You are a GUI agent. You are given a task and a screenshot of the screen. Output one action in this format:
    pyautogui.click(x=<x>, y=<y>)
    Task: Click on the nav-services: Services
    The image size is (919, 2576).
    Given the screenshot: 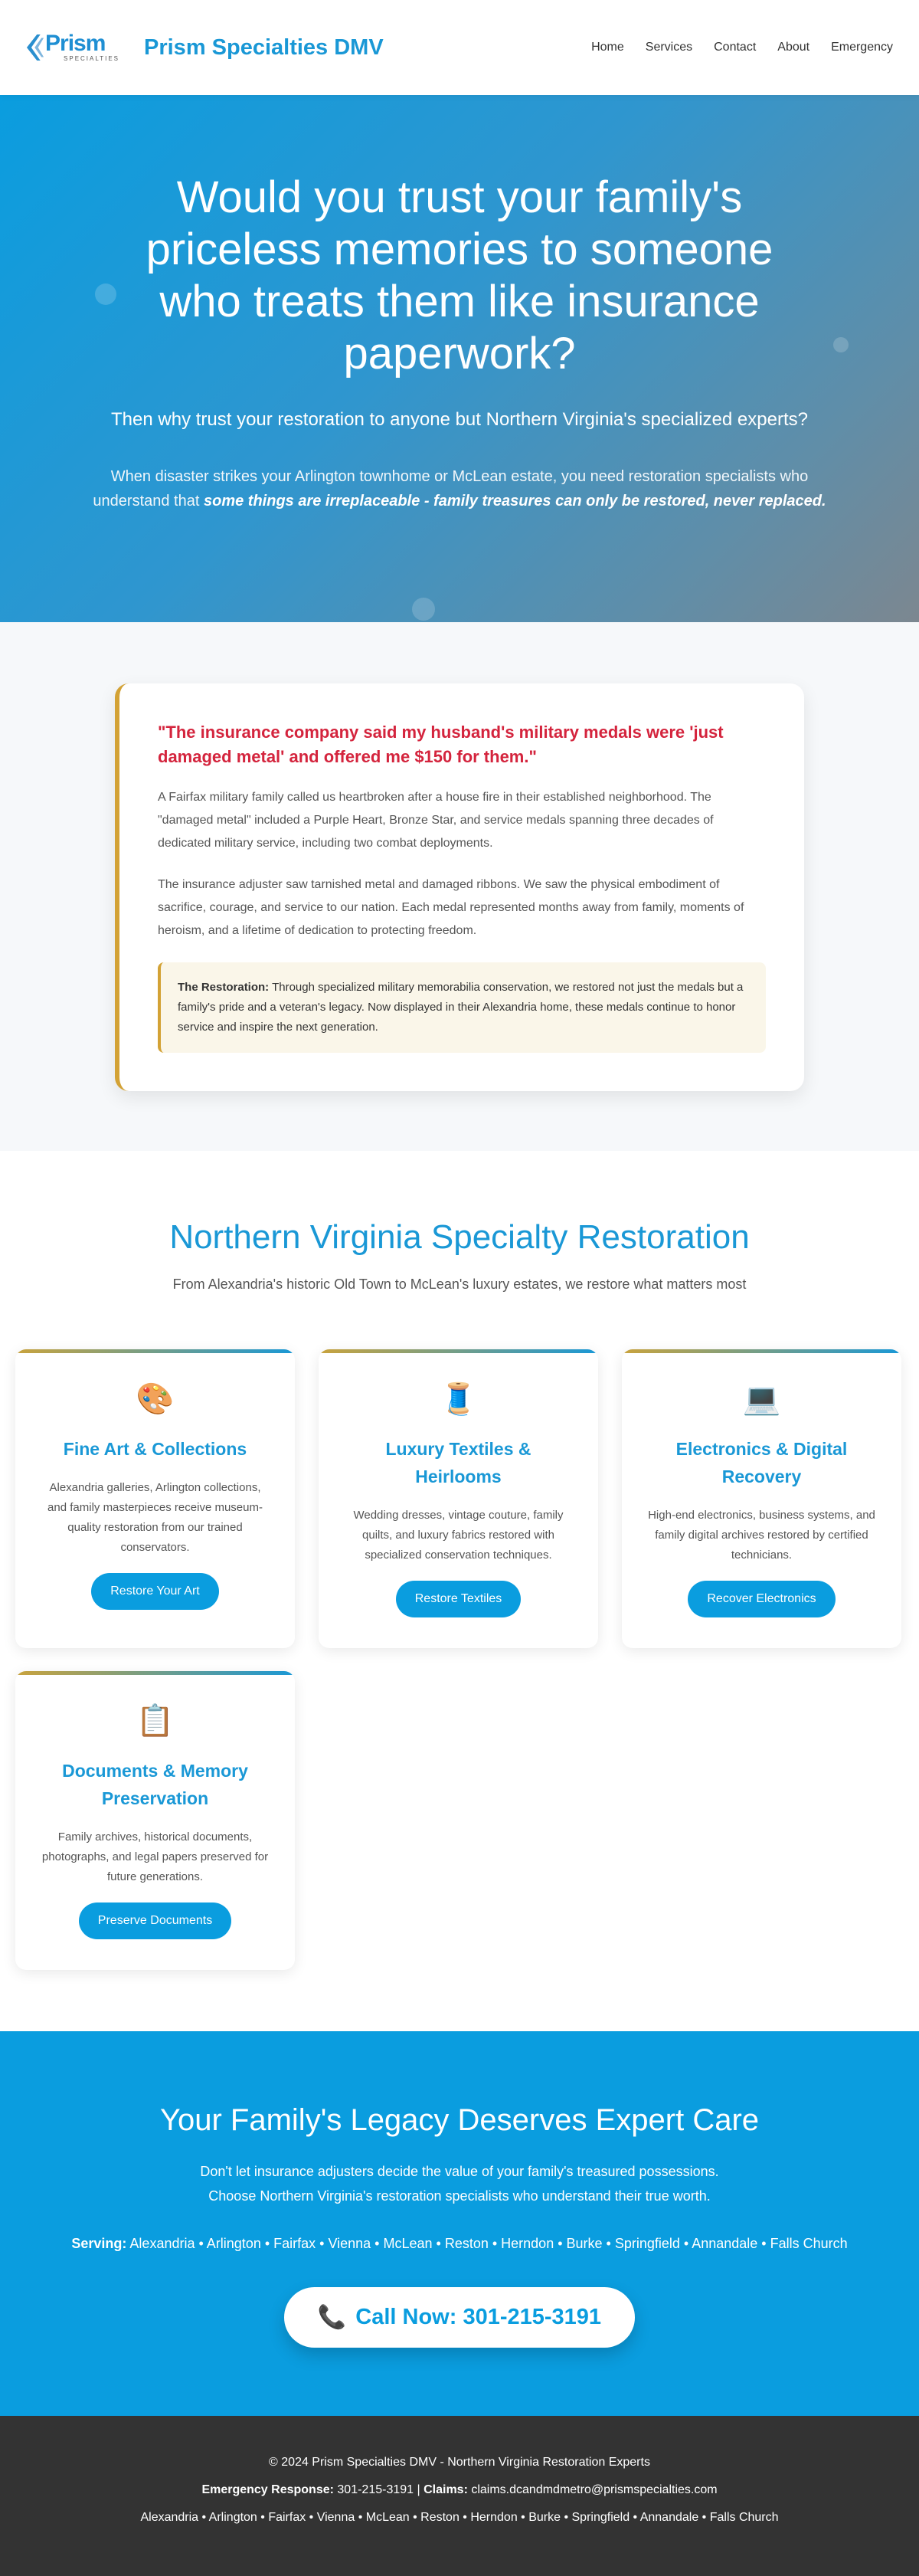 What is the action you would take?
    pyautogui.click(x=669, y=48)
    